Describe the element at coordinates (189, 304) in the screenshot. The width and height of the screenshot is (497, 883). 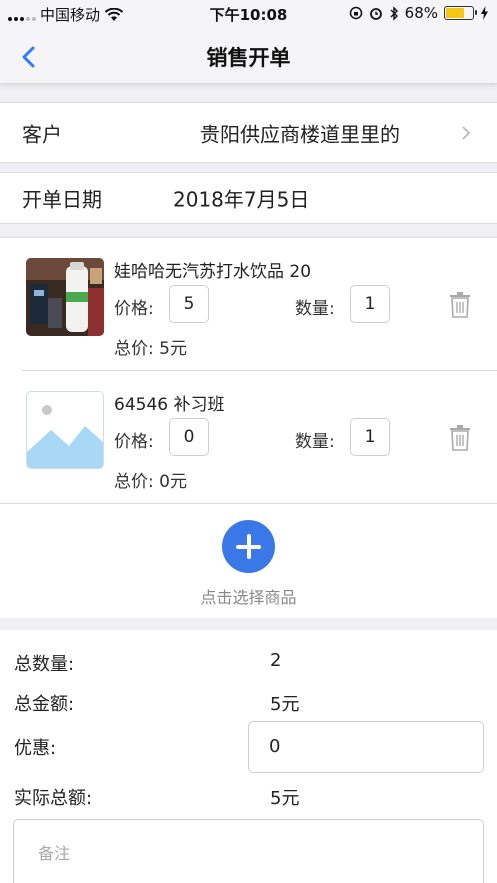
I see `price-input: 5` at that location.